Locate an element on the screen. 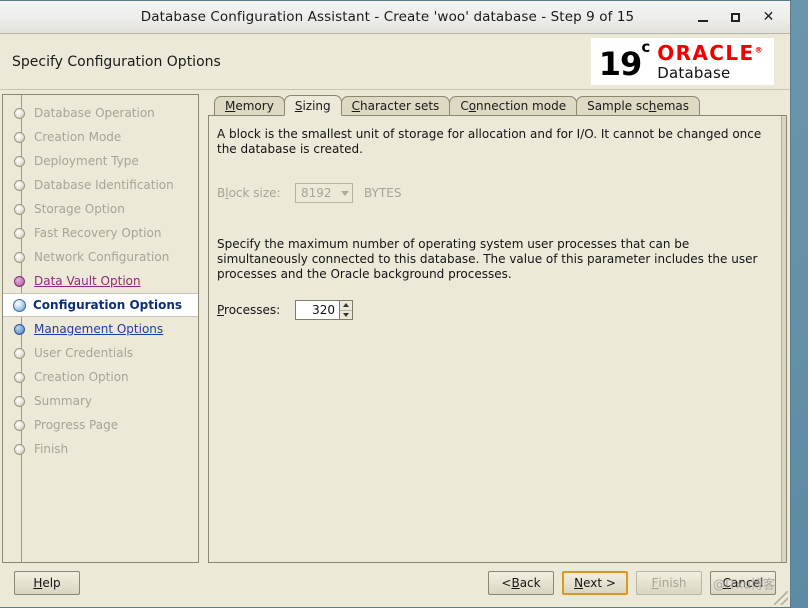 The height and width of the screenshot is (608, 808). sidebar-item-configuration-options: Configuration Options is located at coordinates (100, 305).